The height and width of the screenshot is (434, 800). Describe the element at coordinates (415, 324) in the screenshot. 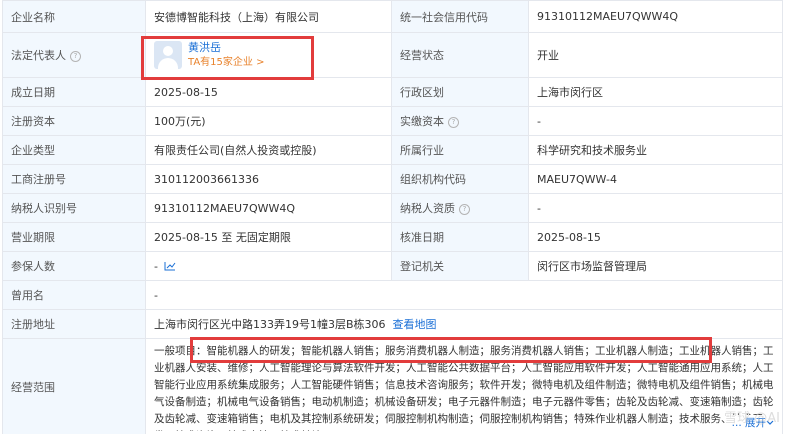

I see `view-map-link: 查看地图` at that location.